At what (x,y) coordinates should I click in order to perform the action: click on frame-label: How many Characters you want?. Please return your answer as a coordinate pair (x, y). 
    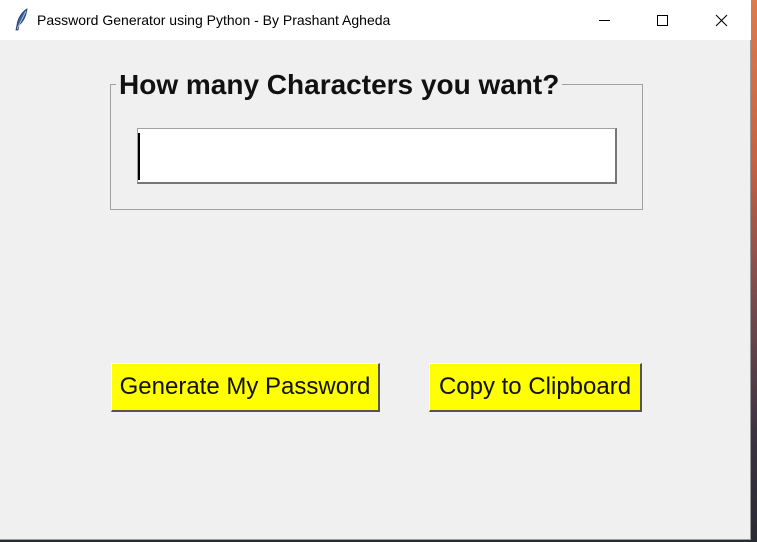
    Looking at the image, I should click on (339, 85).